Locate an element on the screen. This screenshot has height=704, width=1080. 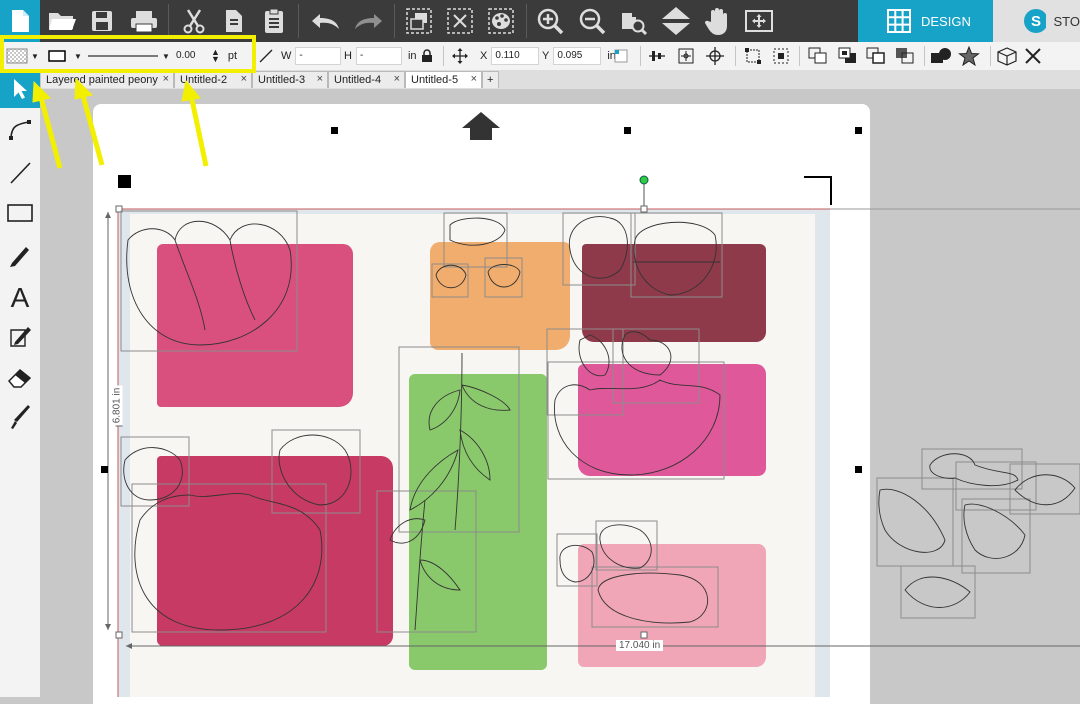
width-dimension-arrow is located at coordinates (129, 646).